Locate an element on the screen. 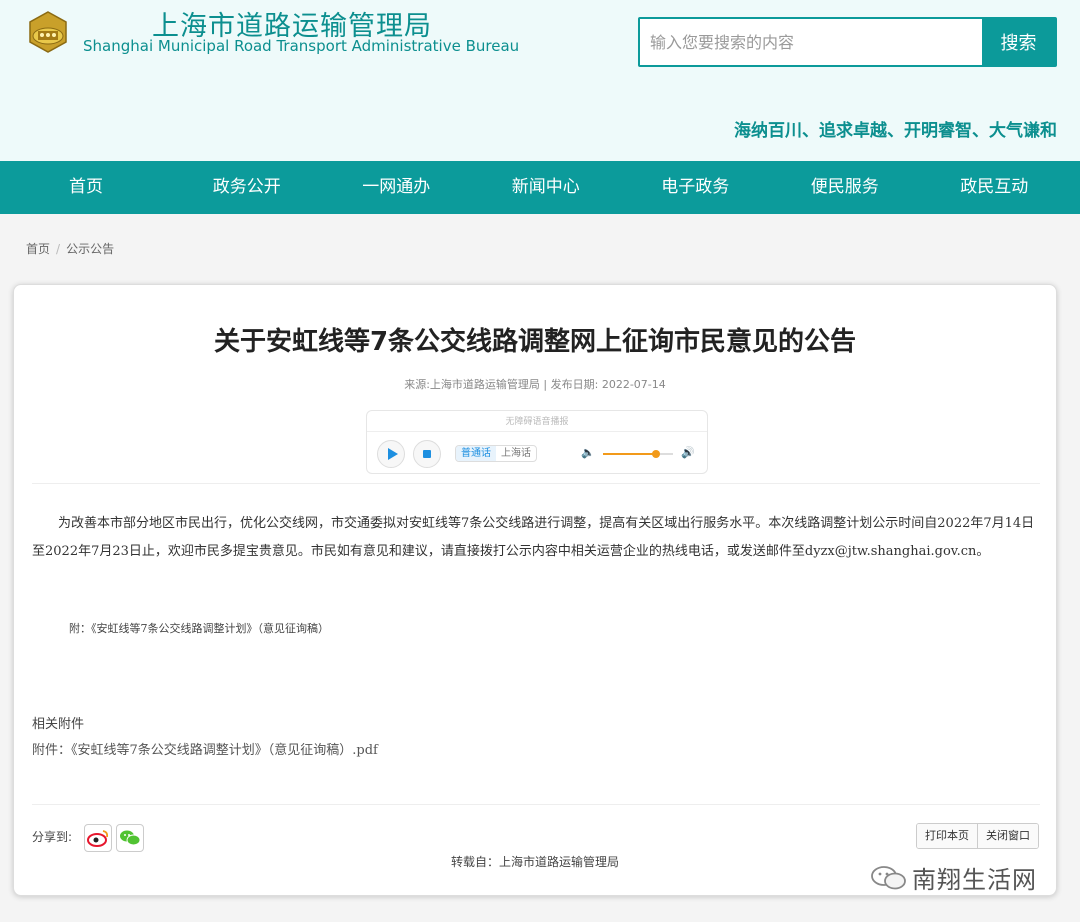 The image size is (1080, 922). volume-low-icon: 🔈 is located at coordinates (588, 452).